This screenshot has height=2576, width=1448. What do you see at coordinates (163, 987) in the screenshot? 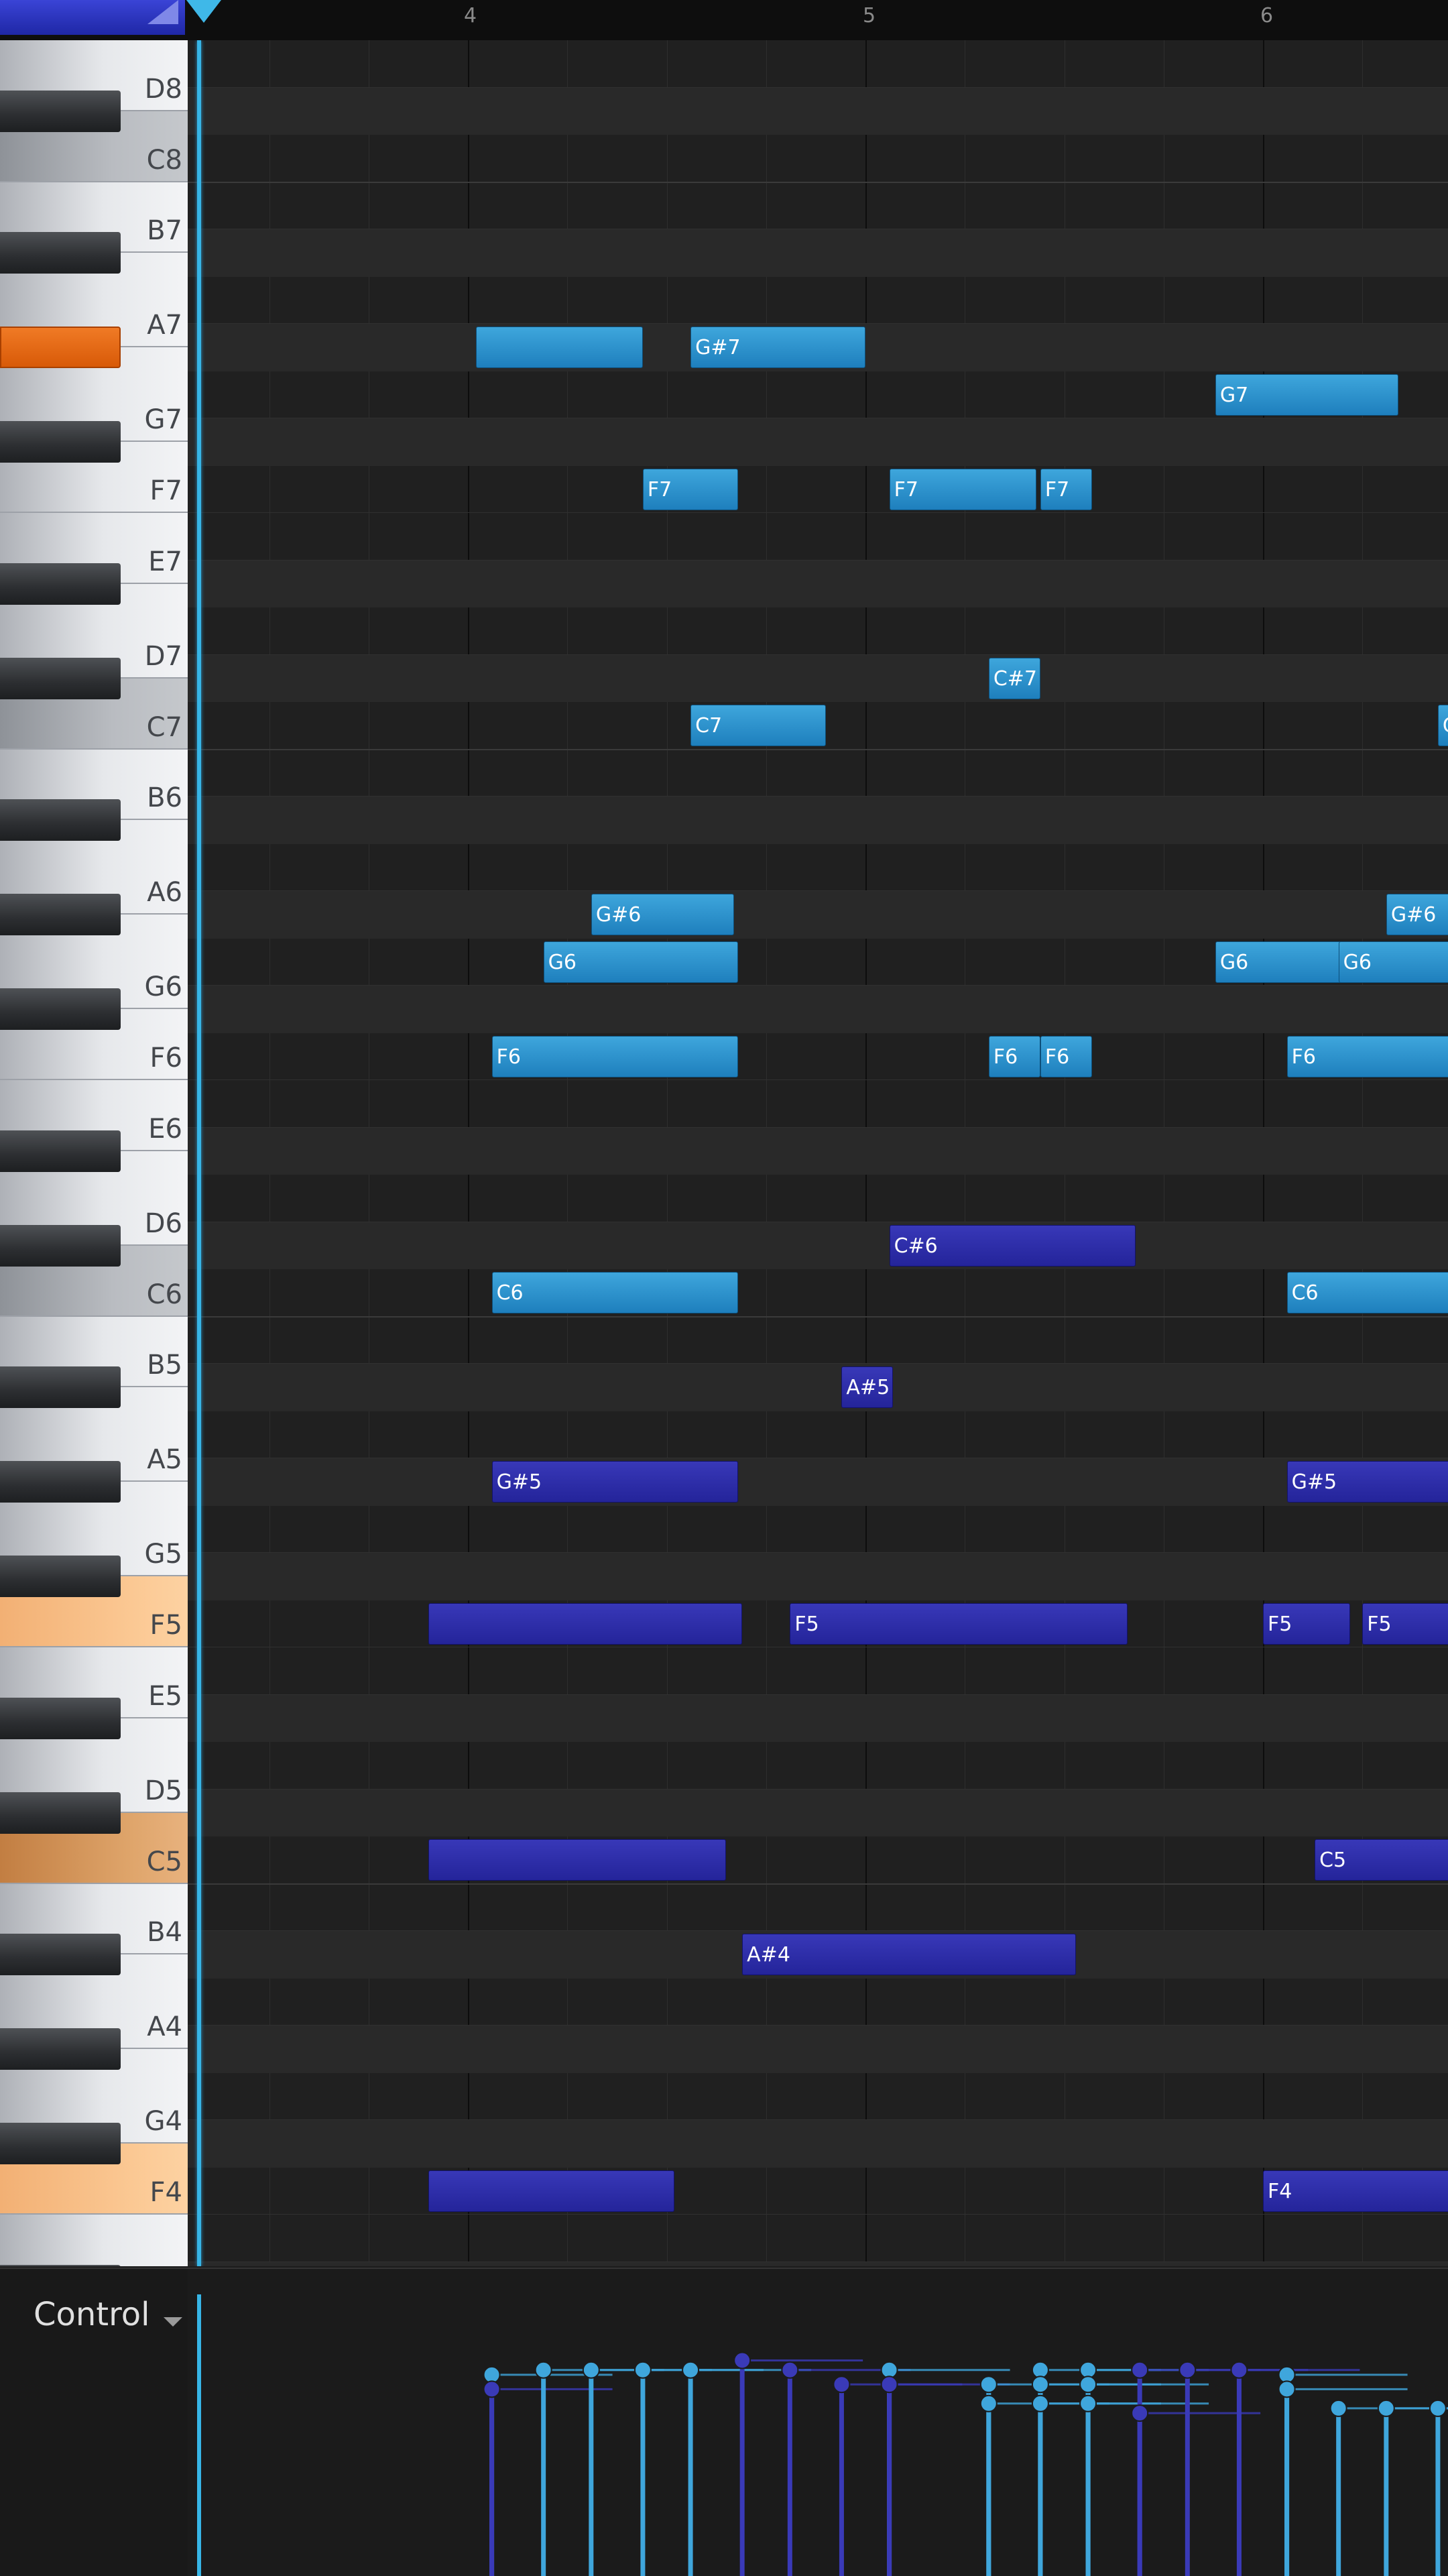
I see `key-label: G6` at bounding box center [163, 987].